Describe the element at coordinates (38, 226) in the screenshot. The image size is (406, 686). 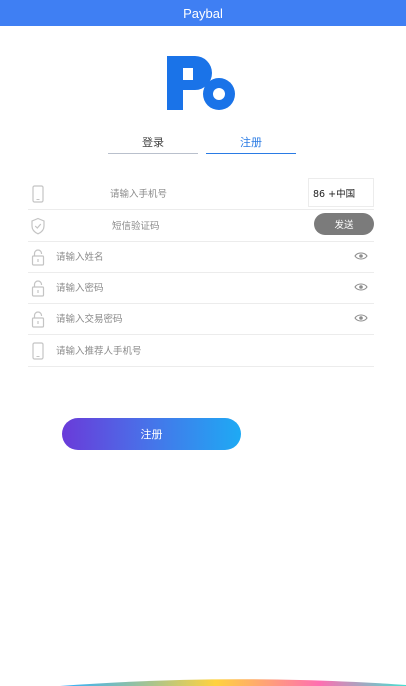
I see `shield-icon` at that location.